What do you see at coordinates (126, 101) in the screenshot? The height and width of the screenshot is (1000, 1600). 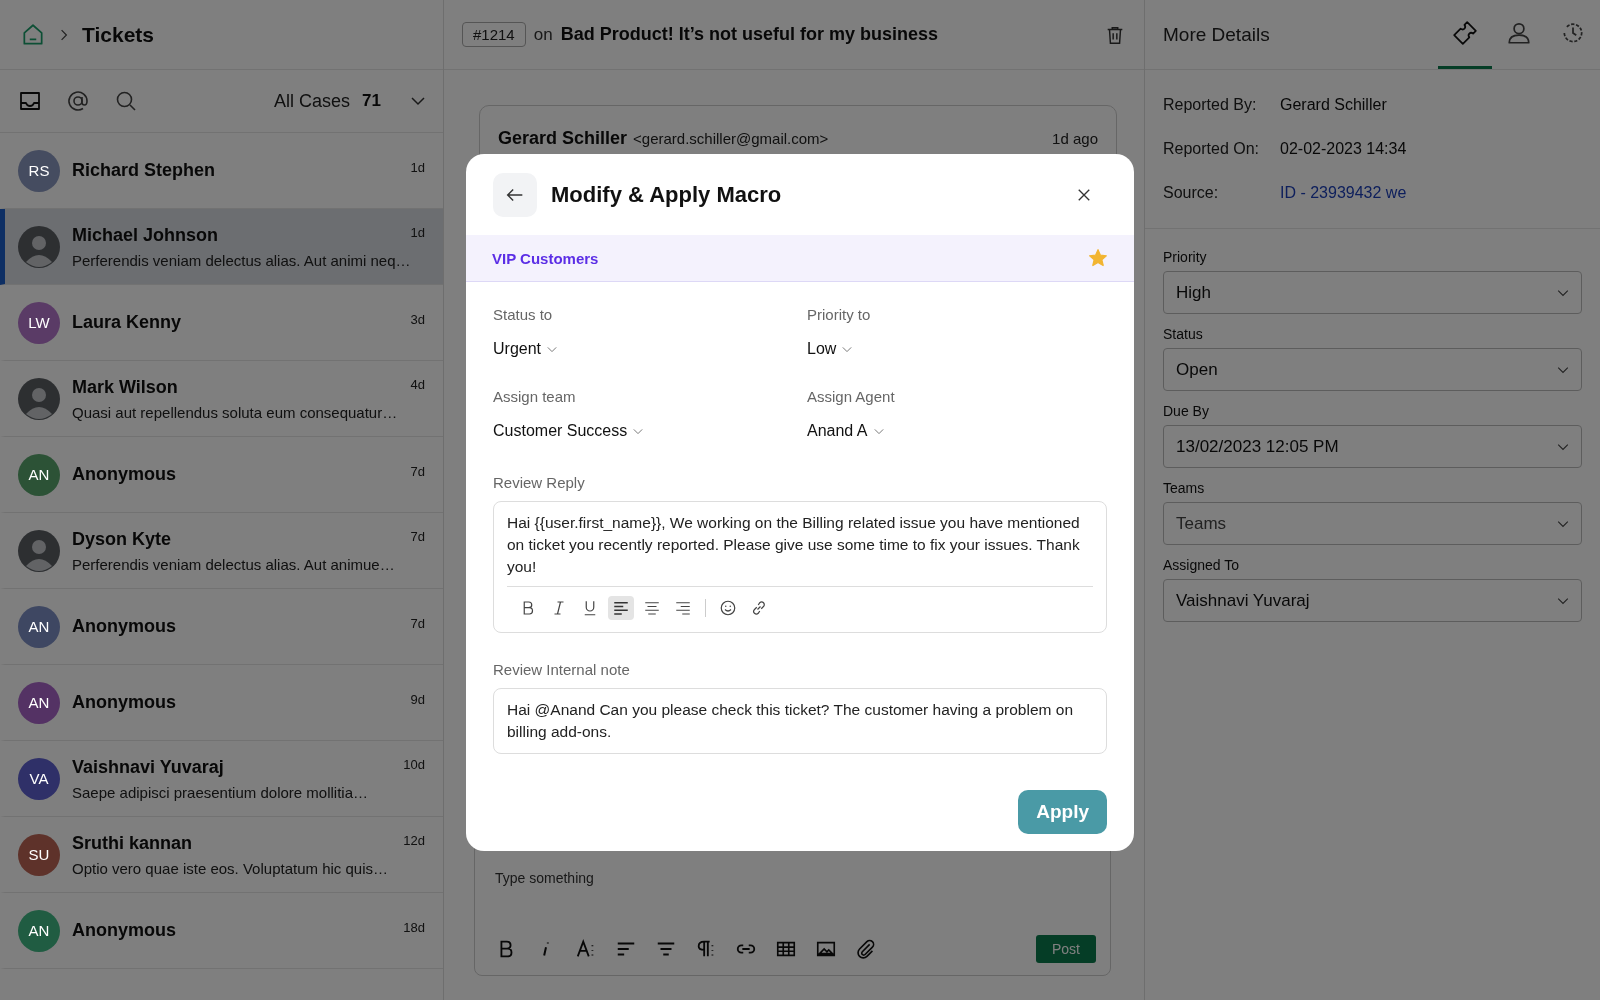 I see `search-icon` at bounding box center [126, 101].